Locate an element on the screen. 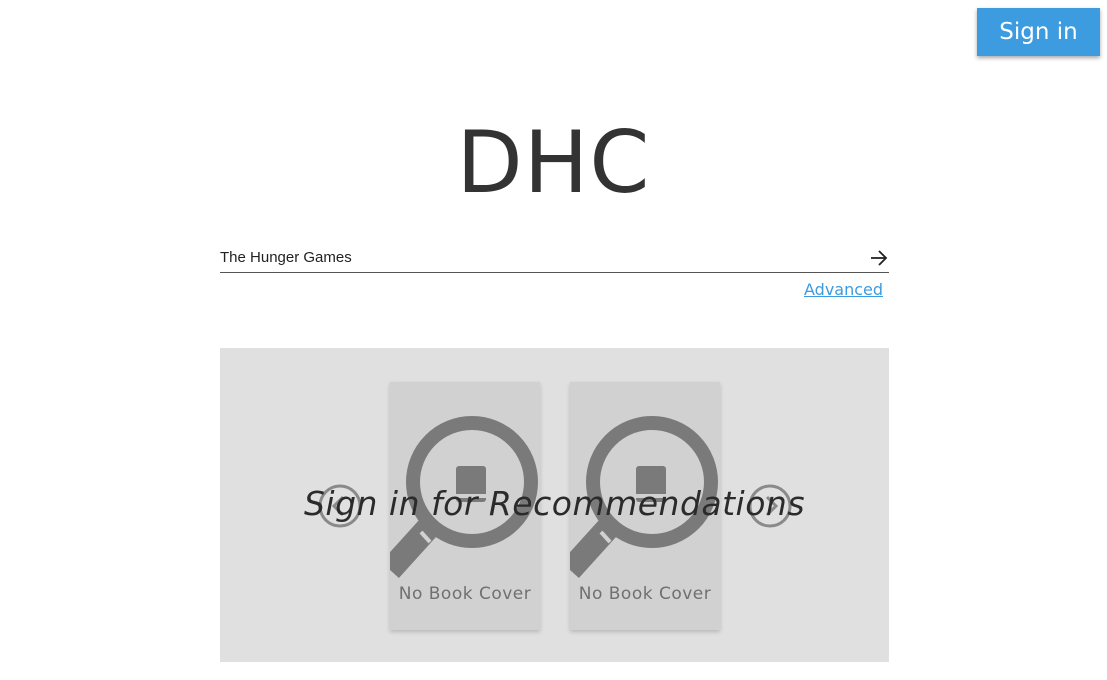 The width and height of the screenshot is (1107, 680). site-logo: DHC is located at coordinates (553, 163).